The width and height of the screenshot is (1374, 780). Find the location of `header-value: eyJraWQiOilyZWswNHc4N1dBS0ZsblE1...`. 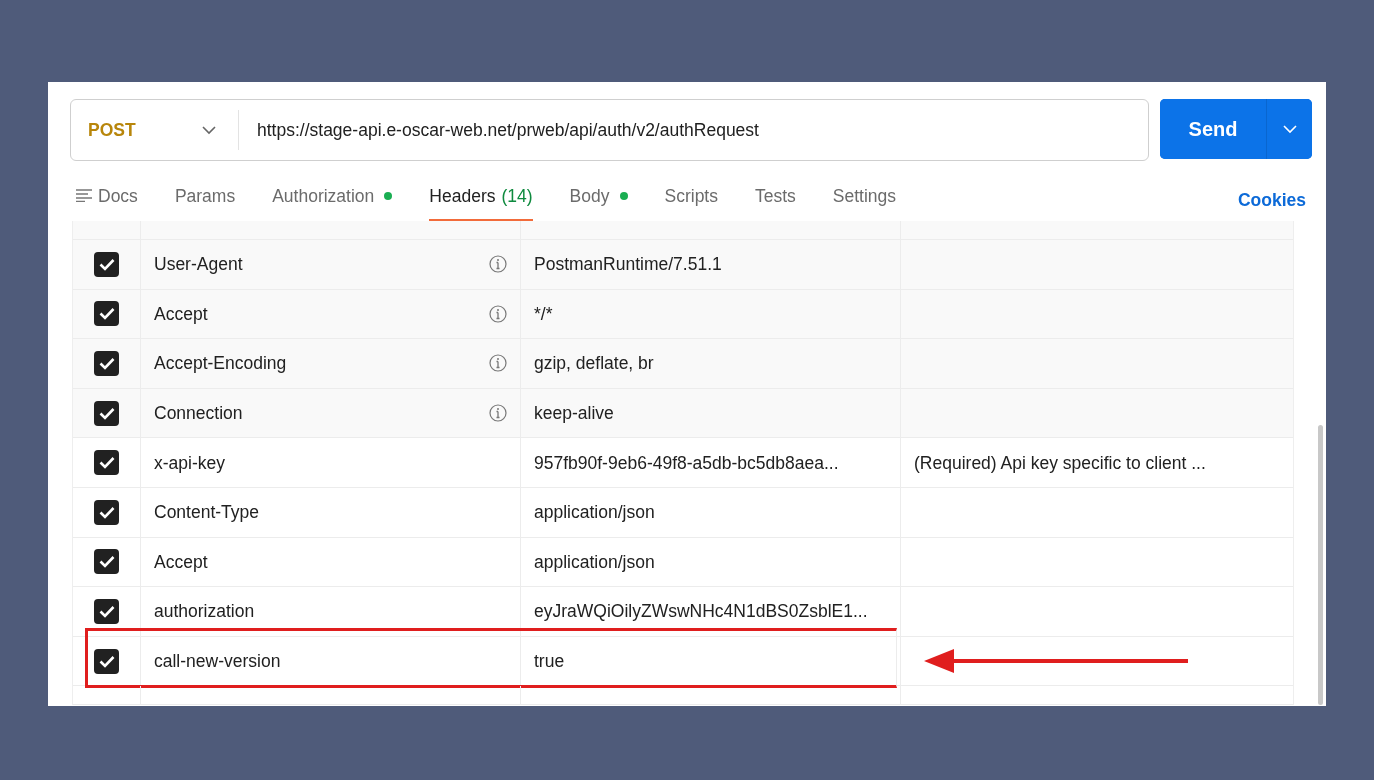

header-value: eyJraWQiOilyZWswNHc4N1dBS0ZsblE1... is located at coordinates (701, 612).